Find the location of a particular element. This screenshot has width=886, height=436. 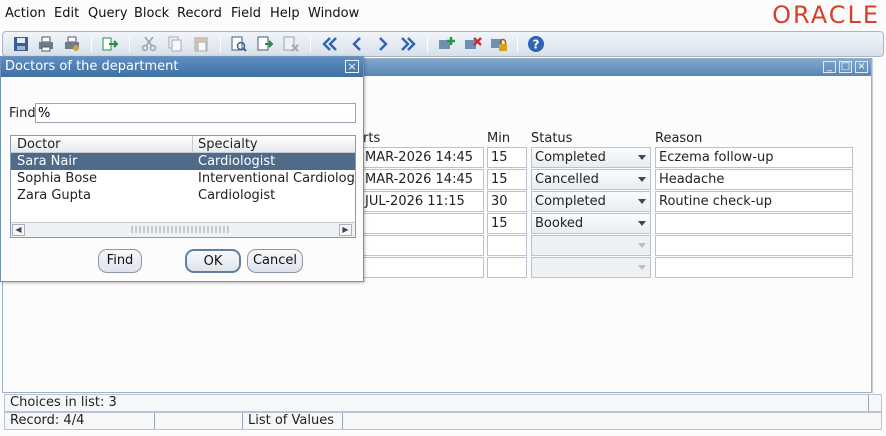

reason-field: Routine check-up is located at coordinates (754, 201).